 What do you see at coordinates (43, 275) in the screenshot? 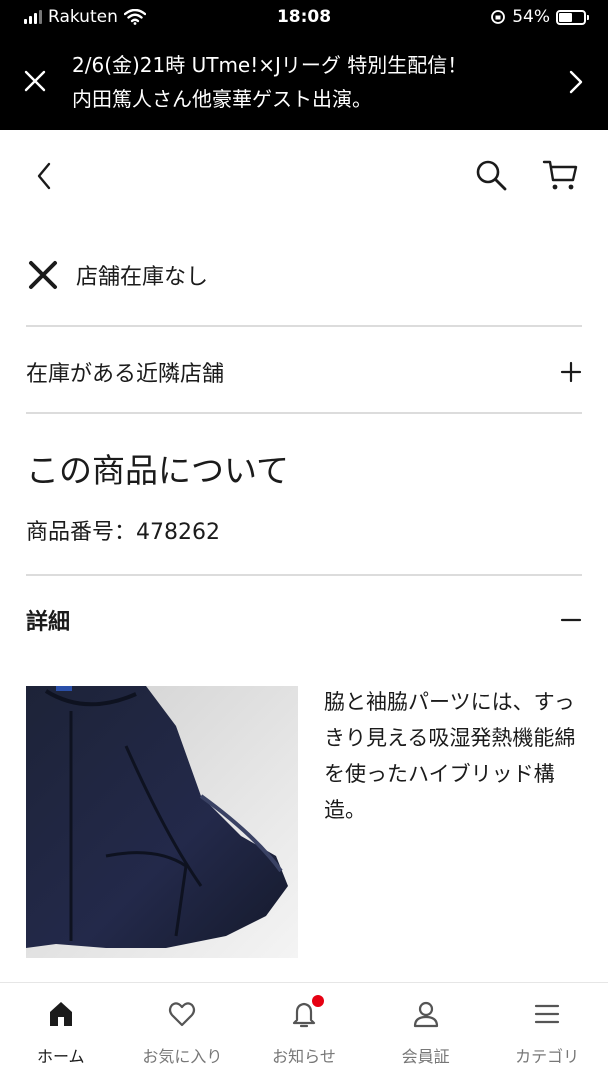
I see `cross-icon` at bounding box center [43, 275].